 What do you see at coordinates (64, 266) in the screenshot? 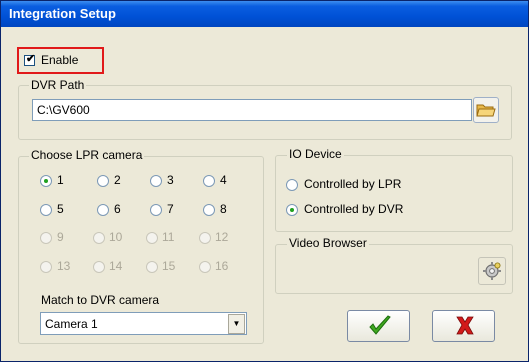
I see `lpr-camera-option-label: 13` at bounding box center [64, 266].